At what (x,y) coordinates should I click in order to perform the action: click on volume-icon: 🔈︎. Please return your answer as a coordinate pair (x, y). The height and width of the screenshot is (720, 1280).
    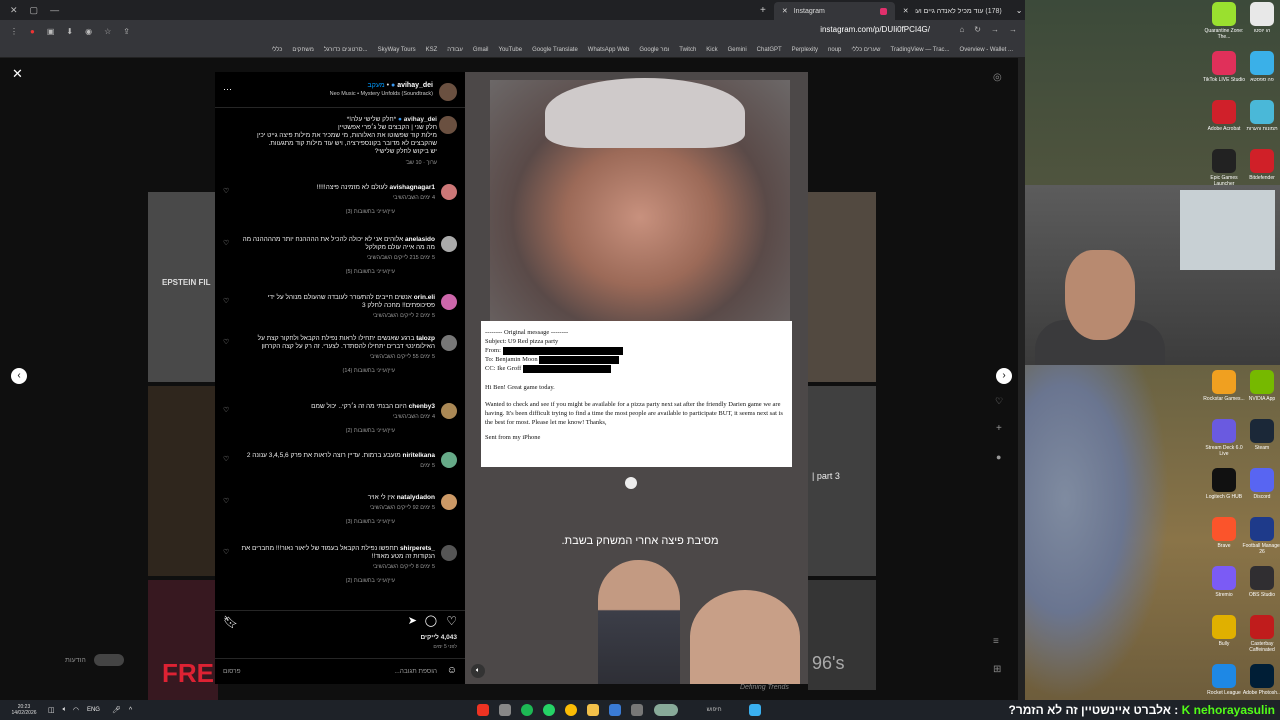
    Looking at the image, I should click on (65, 710).